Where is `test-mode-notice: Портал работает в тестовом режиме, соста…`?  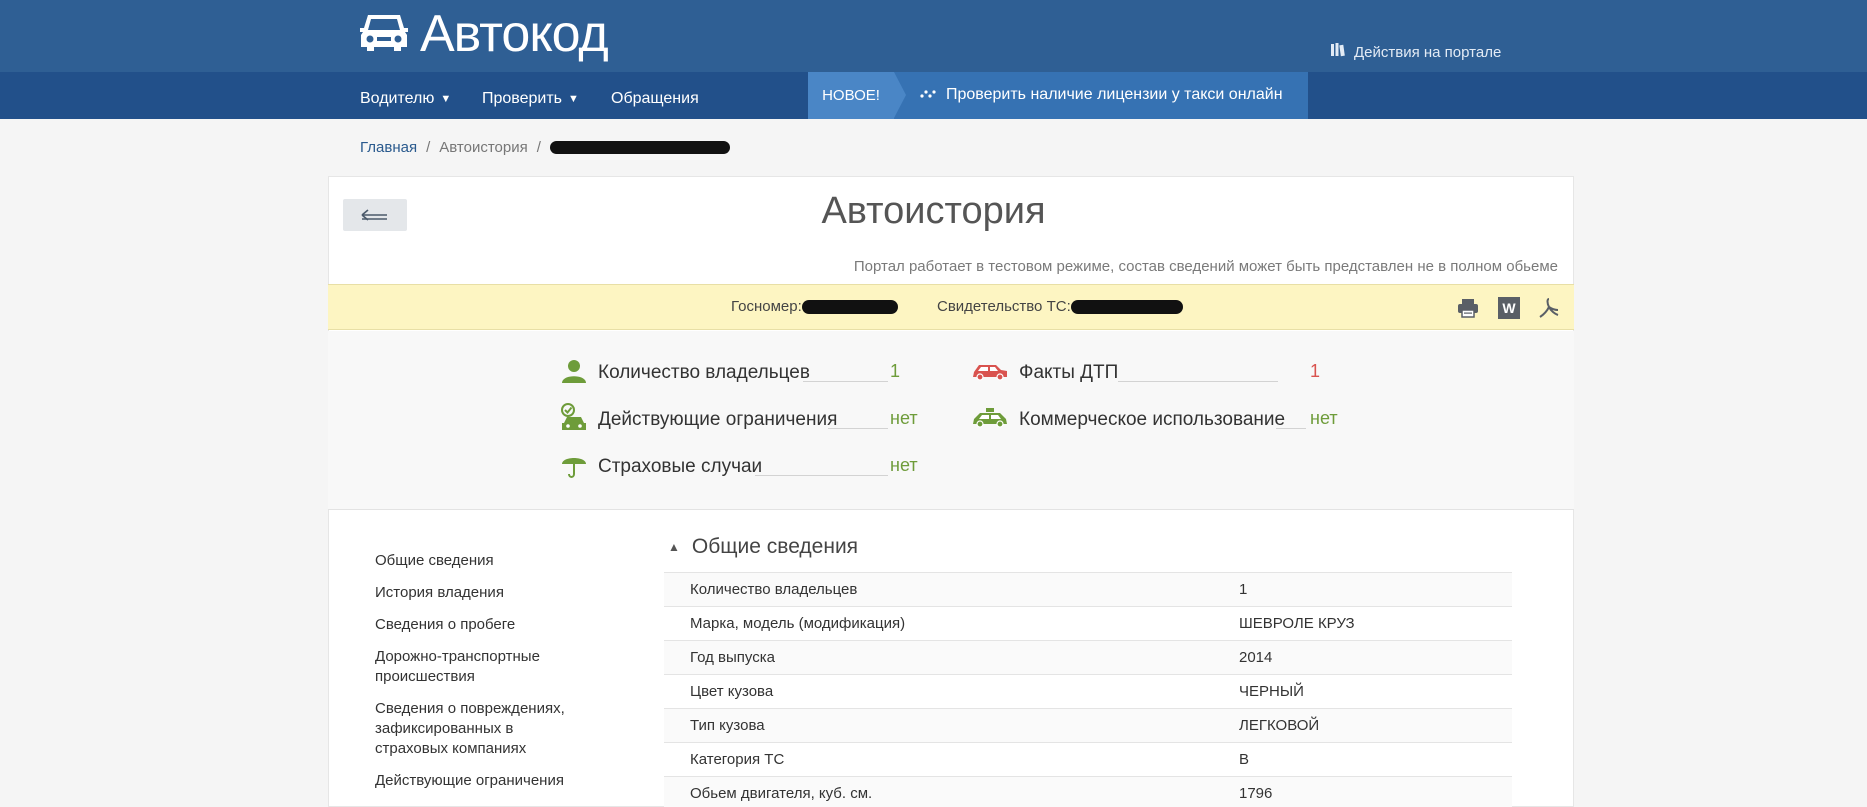 test-mode-notice: Портал работает в тестовом режиме, соста… is located at coordinates (1205, 266).